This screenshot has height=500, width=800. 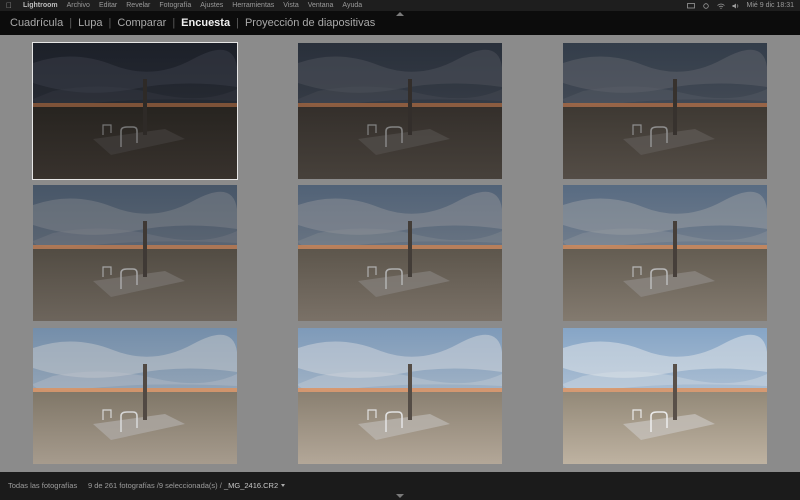 I want to click on menu-fotografia: Fotografía, so click(x=175, y=5).